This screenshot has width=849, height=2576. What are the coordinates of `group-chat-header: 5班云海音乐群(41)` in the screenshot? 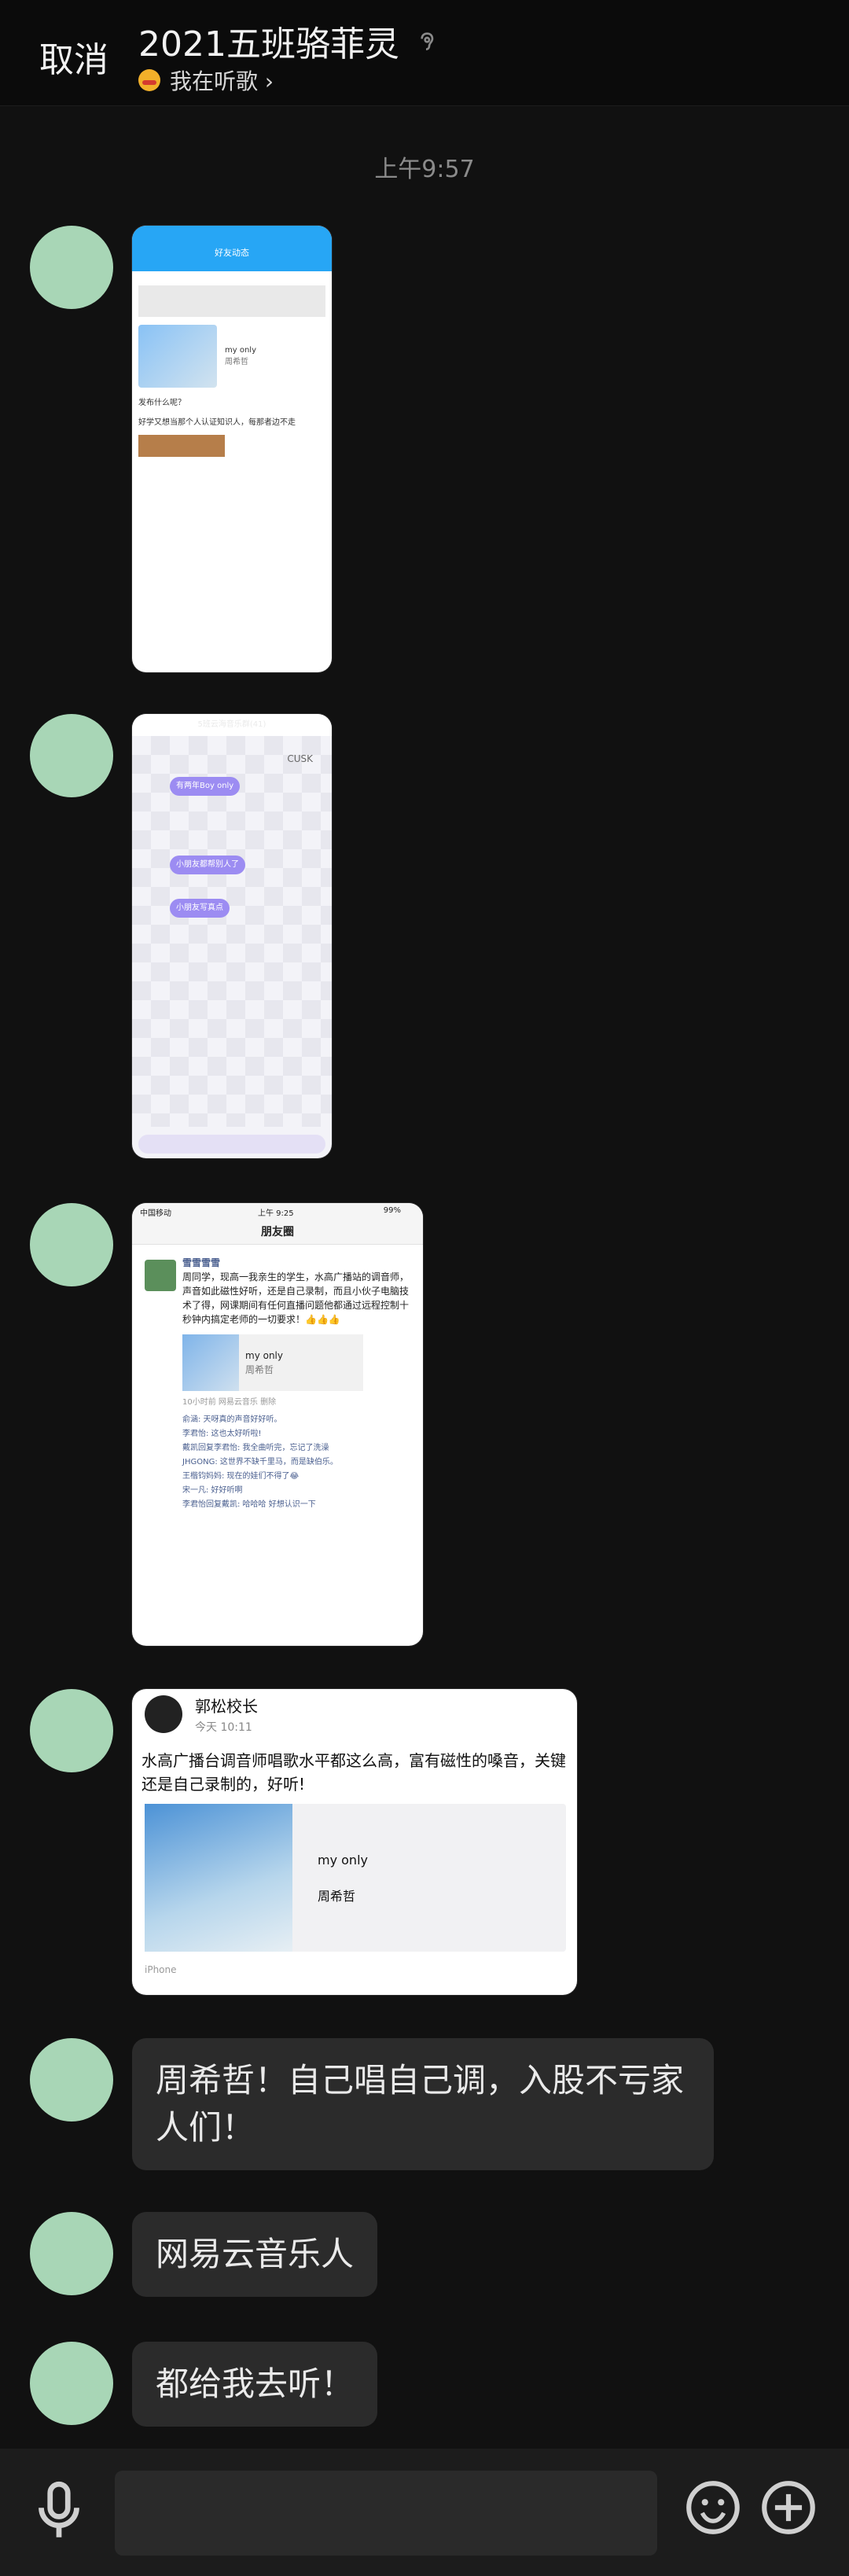 It's located at (232, 725).